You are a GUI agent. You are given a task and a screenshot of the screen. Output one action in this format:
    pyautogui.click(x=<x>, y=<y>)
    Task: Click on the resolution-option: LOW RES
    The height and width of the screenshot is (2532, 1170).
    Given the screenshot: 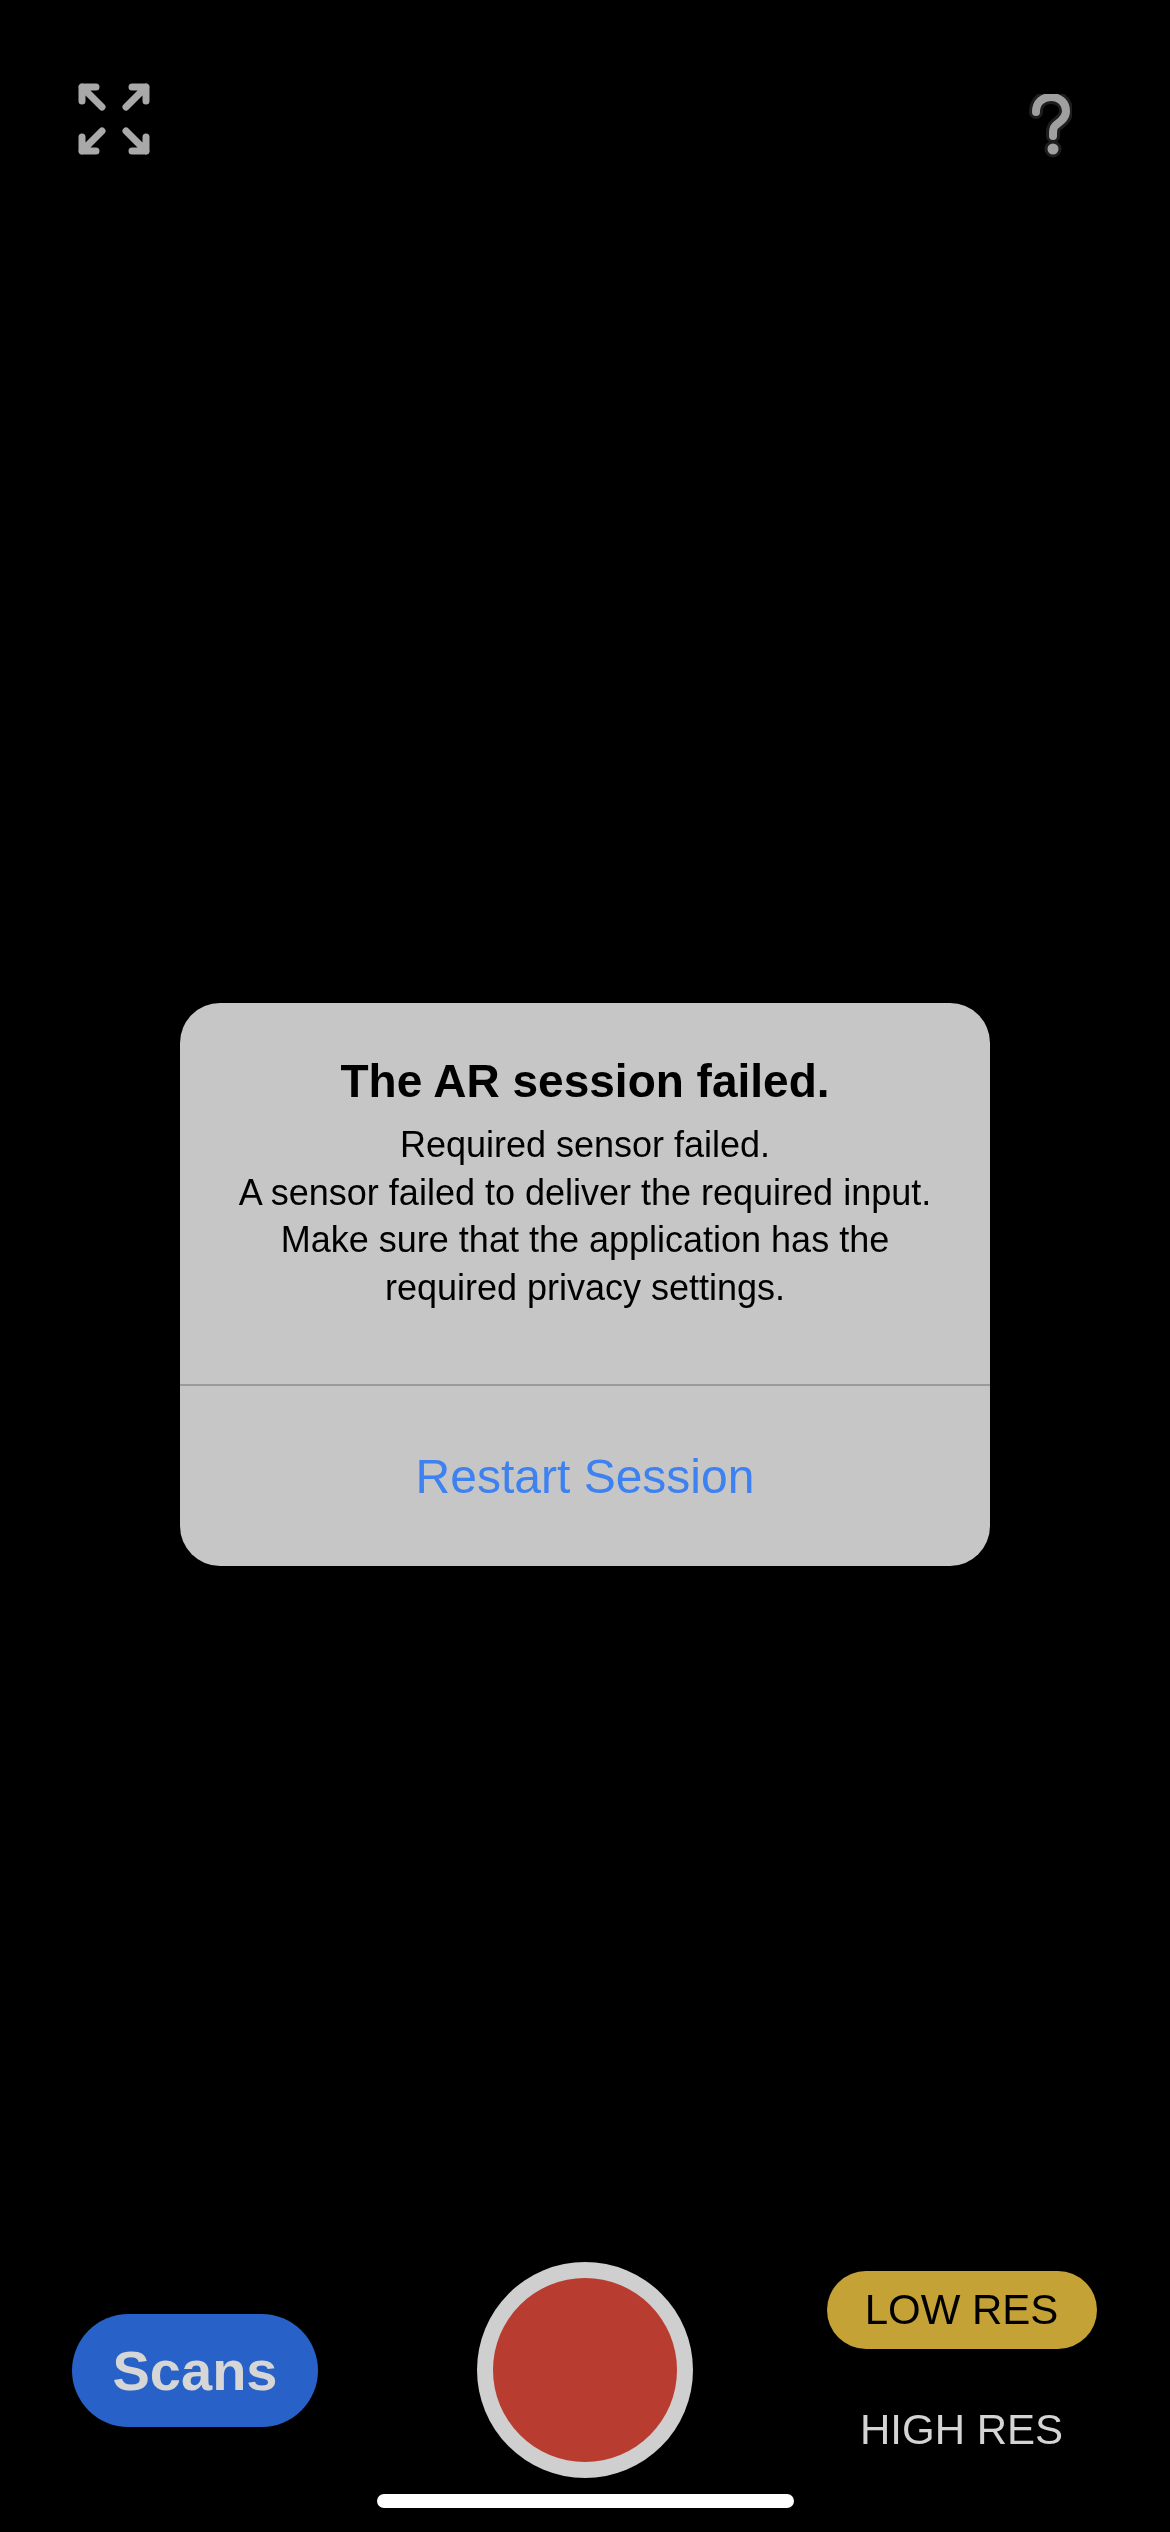 What is the action you would take?
    pyautogui.click(x=961, y=2310)
    